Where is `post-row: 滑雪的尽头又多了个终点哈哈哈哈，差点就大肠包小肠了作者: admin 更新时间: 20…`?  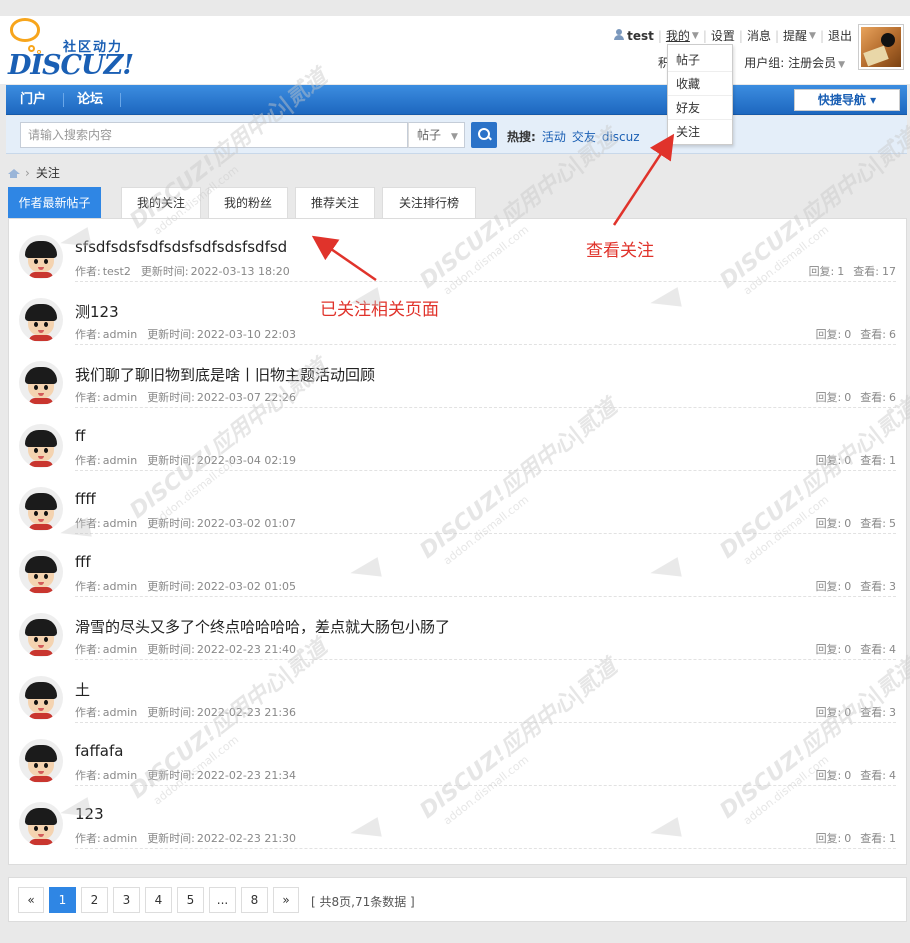
post-row: 滑雪的尽头又多了个终点哈哈哈哈，差点就大肠包小肠了作者: admin 更新时间: 20… is located at coordinates (457, 628).